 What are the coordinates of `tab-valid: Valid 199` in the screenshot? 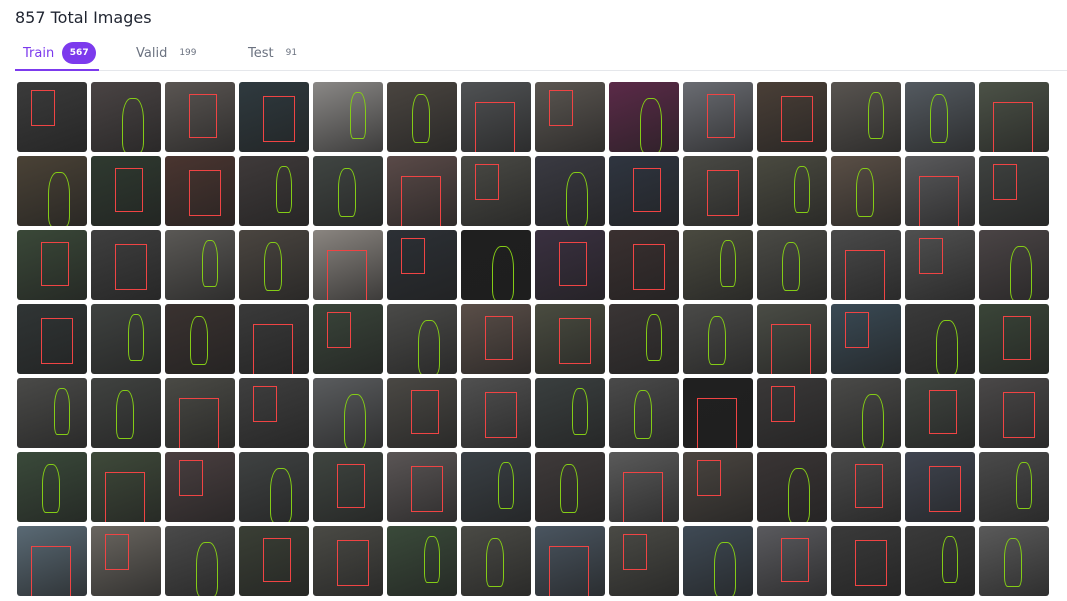 It's located at (166, 53).